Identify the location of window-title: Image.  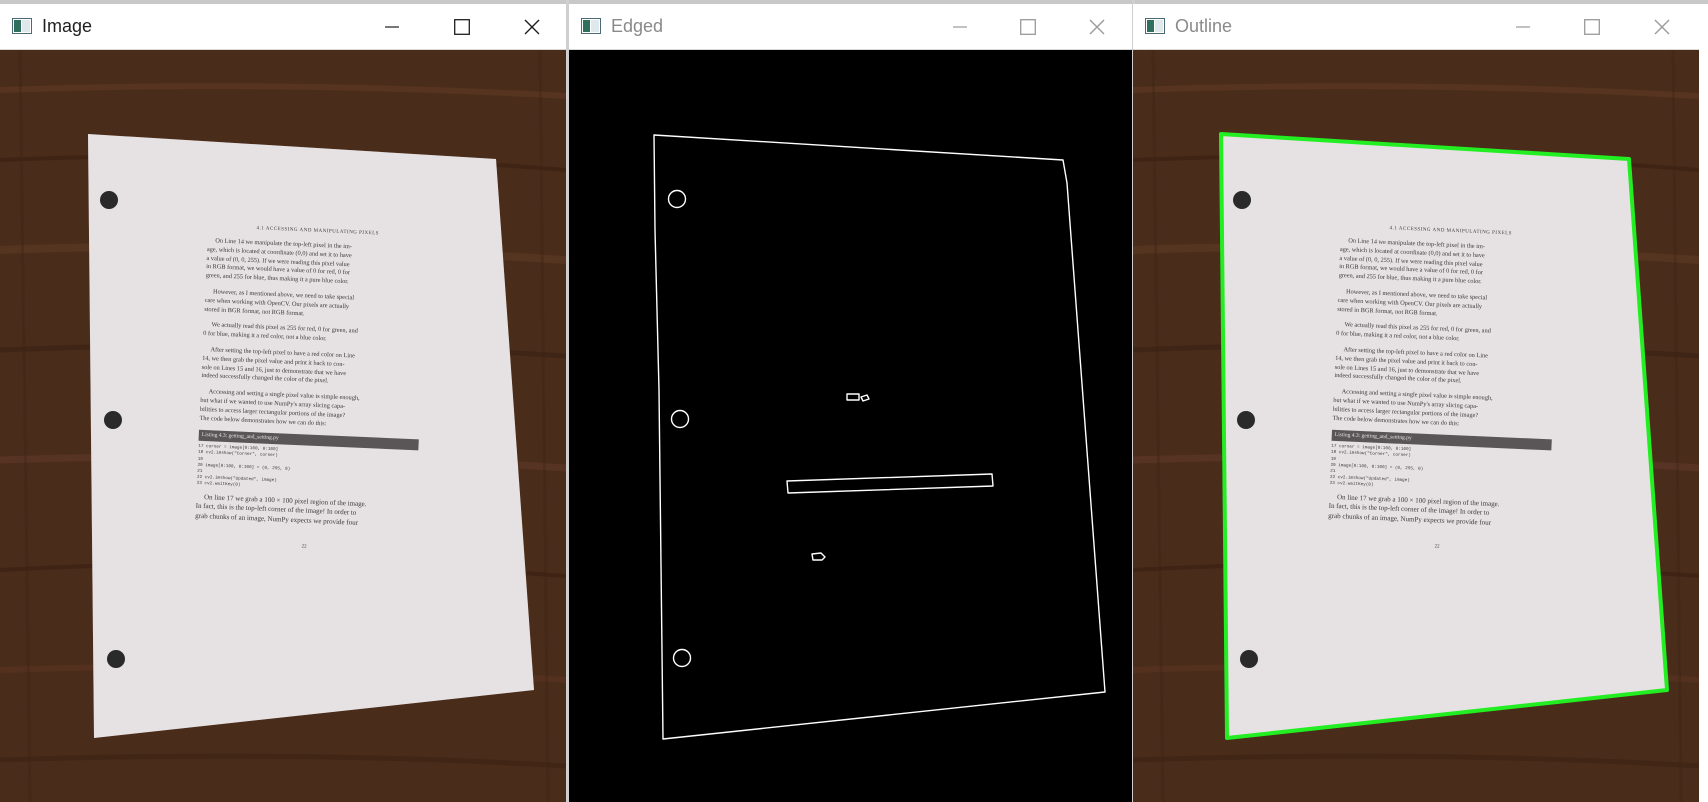
(67, 26).